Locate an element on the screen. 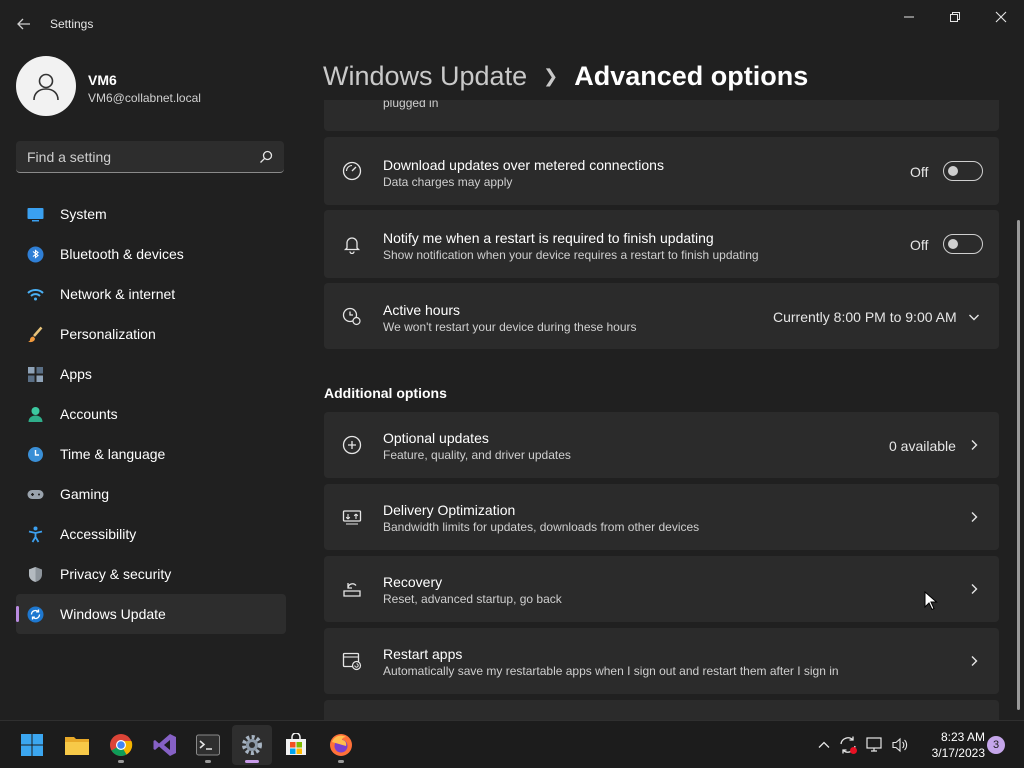 This screenshot has width=1024, height=768. card-title: Recovery is located at coordinates (413, 582).